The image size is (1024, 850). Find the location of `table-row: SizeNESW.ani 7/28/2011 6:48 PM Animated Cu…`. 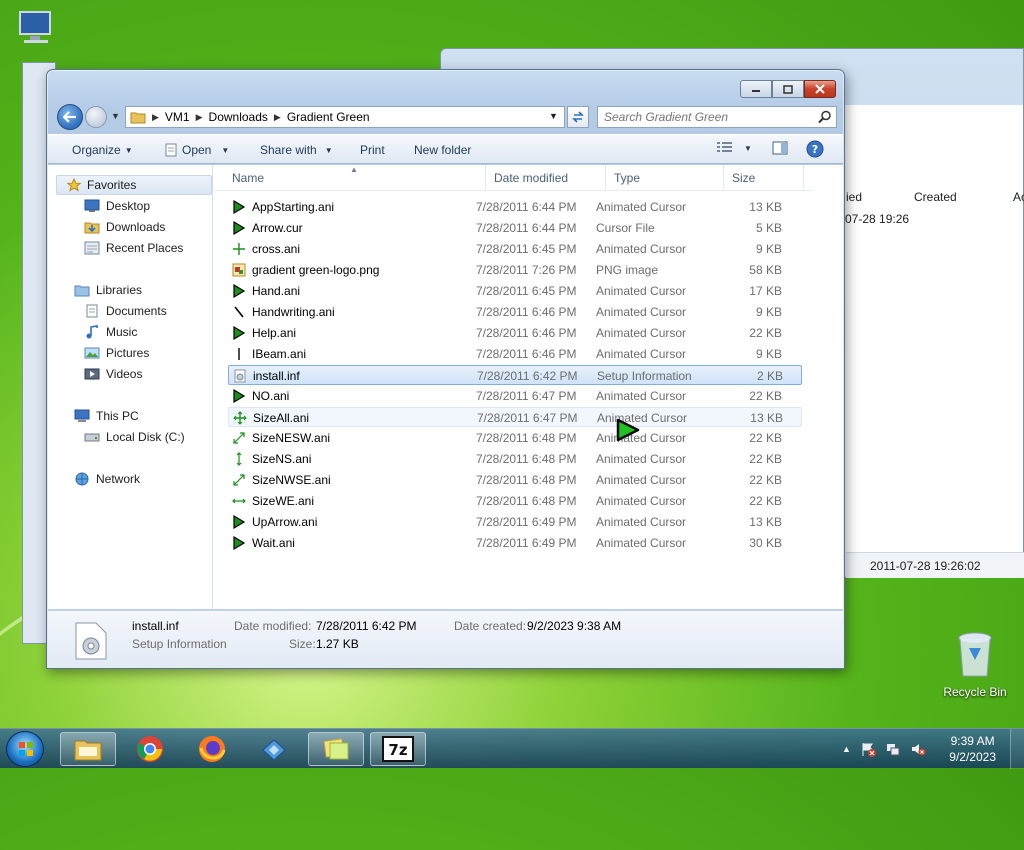

table-row: SizeNESW.ani 7/28/2011 6:48 PM Animated Cu… is located at coordinates (515, 438).